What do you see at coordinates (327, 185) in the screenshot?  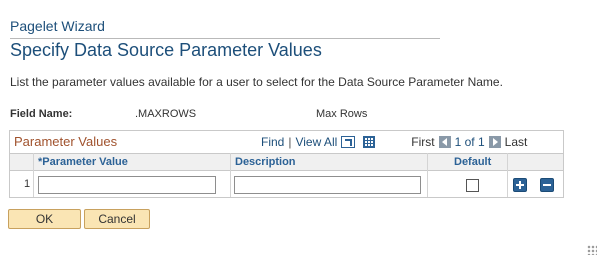 I see `description-input` at bounding box center [327, 185].